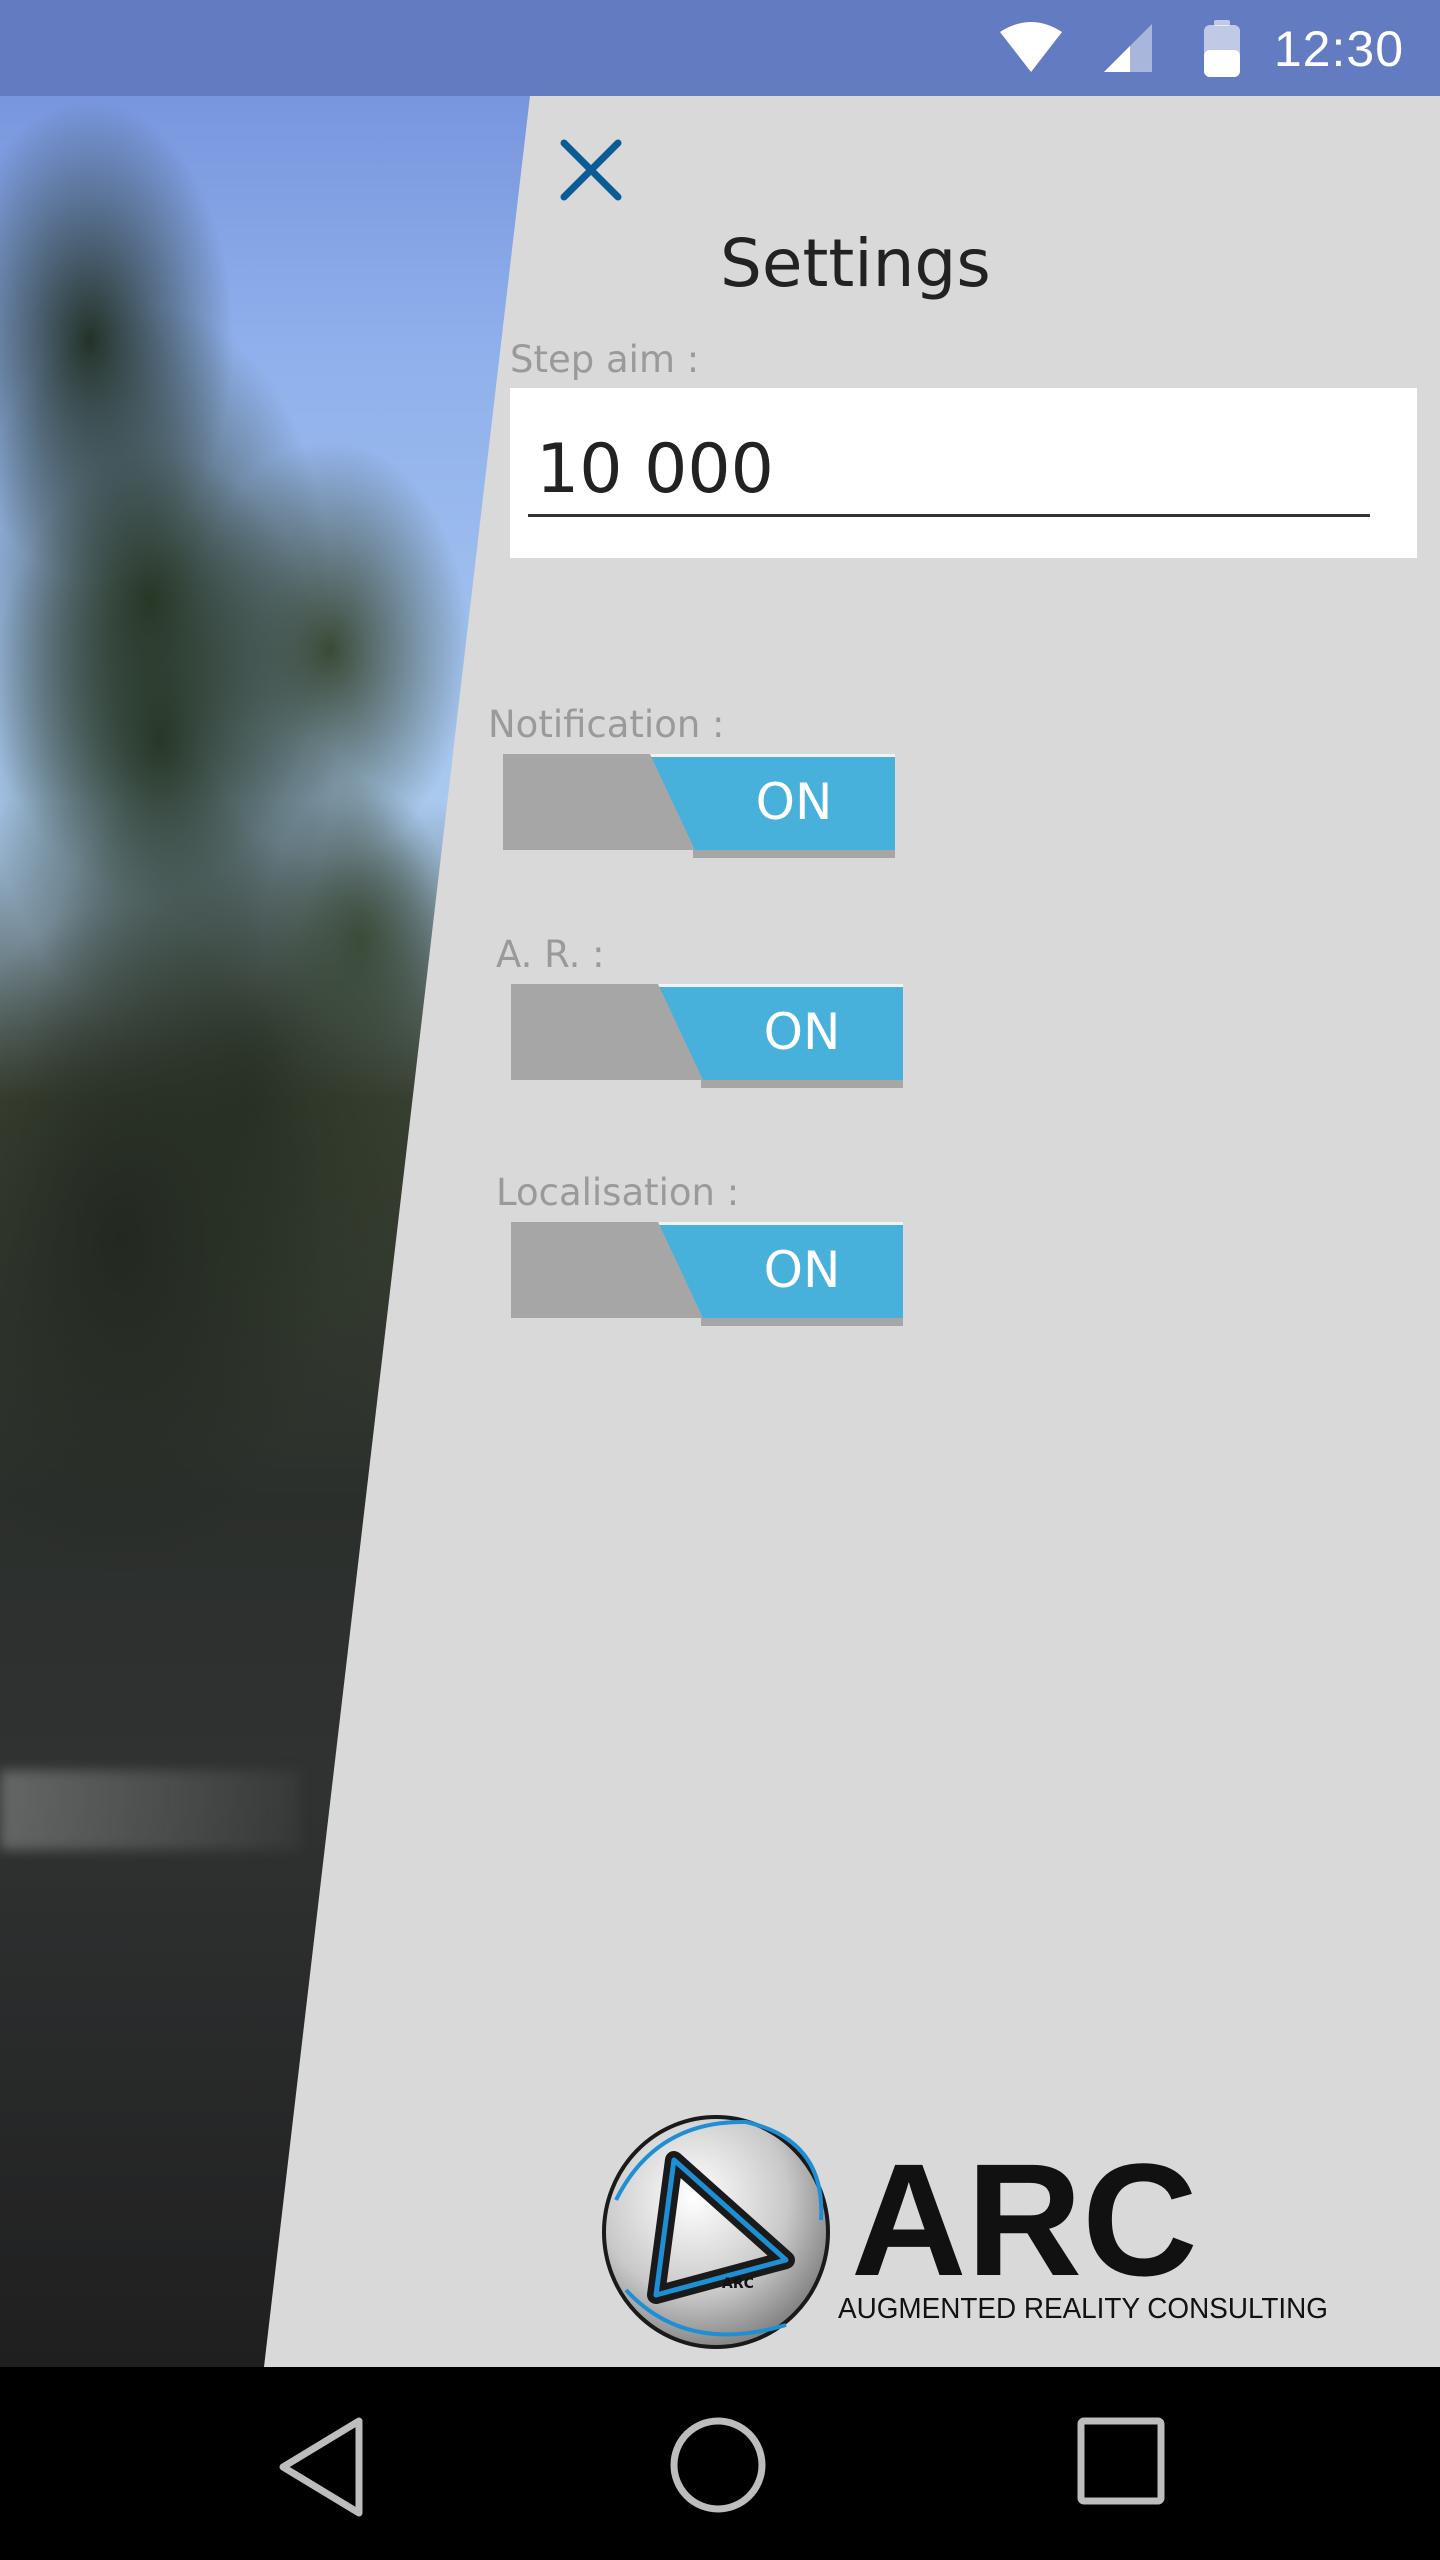  I want to click on arc-logo: ARC ARC AUGMENTED REALITY CONSULTING, so click(965, 2232).